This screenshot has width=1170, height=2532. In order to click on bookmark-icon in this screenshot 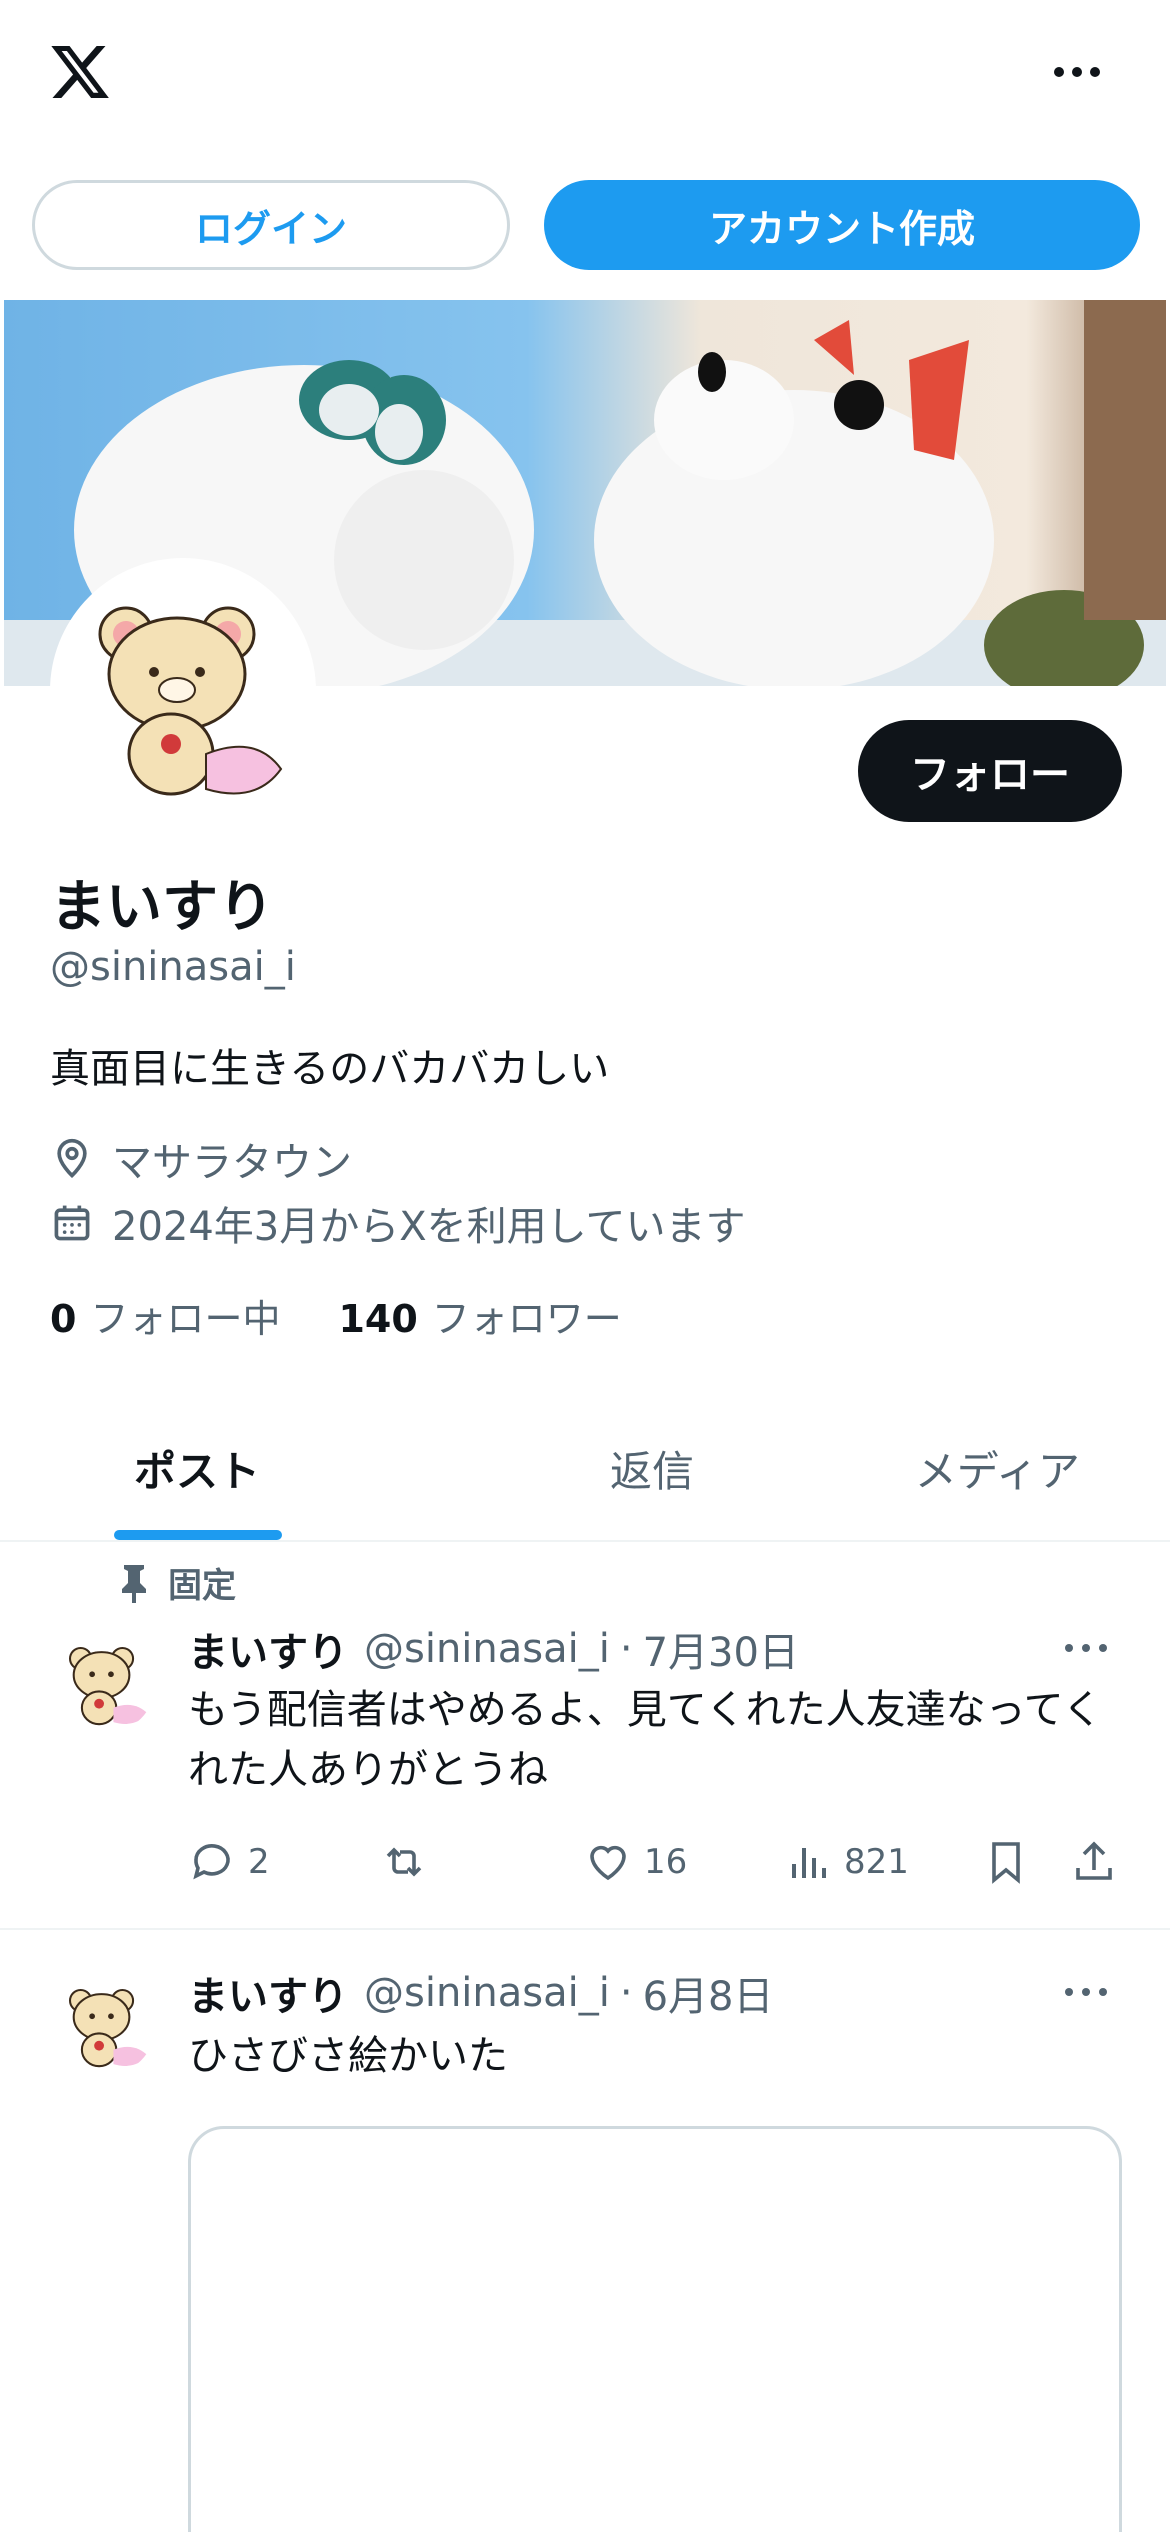, I will do `click(1006, 1863)`.